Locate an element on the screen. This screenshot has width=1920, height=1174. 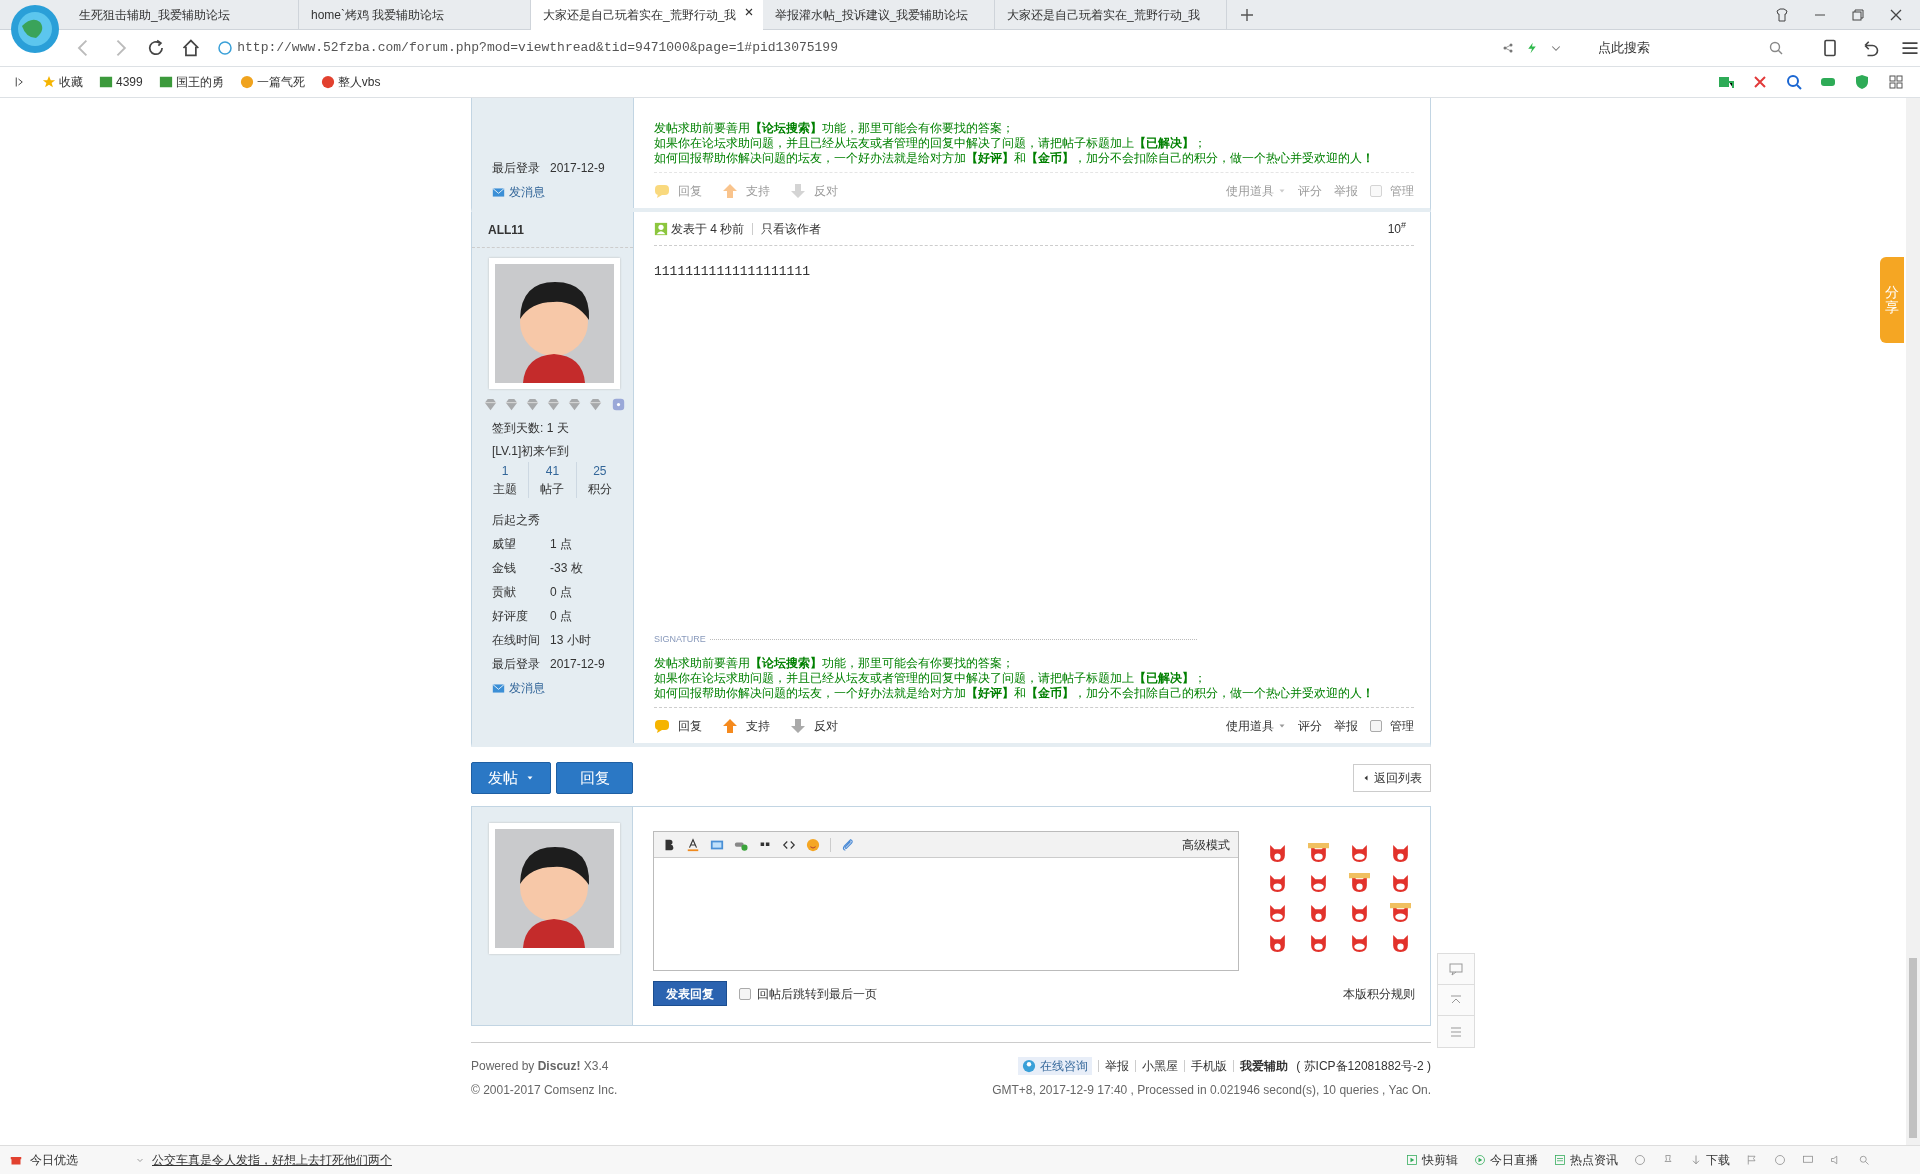
post-action-link: 支持 is located at coordinates (746, 725).